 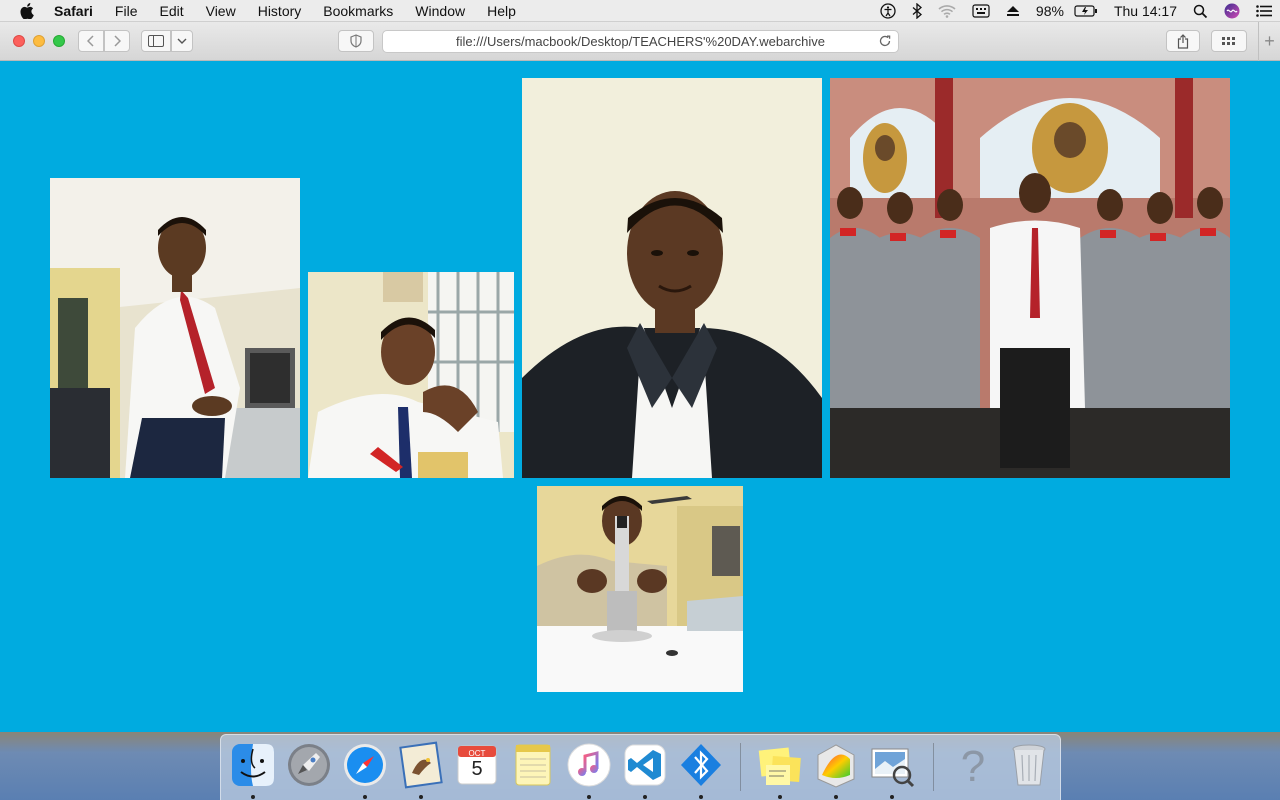 I want to click on tab-overview-icon, so click(x=1228, y=41).